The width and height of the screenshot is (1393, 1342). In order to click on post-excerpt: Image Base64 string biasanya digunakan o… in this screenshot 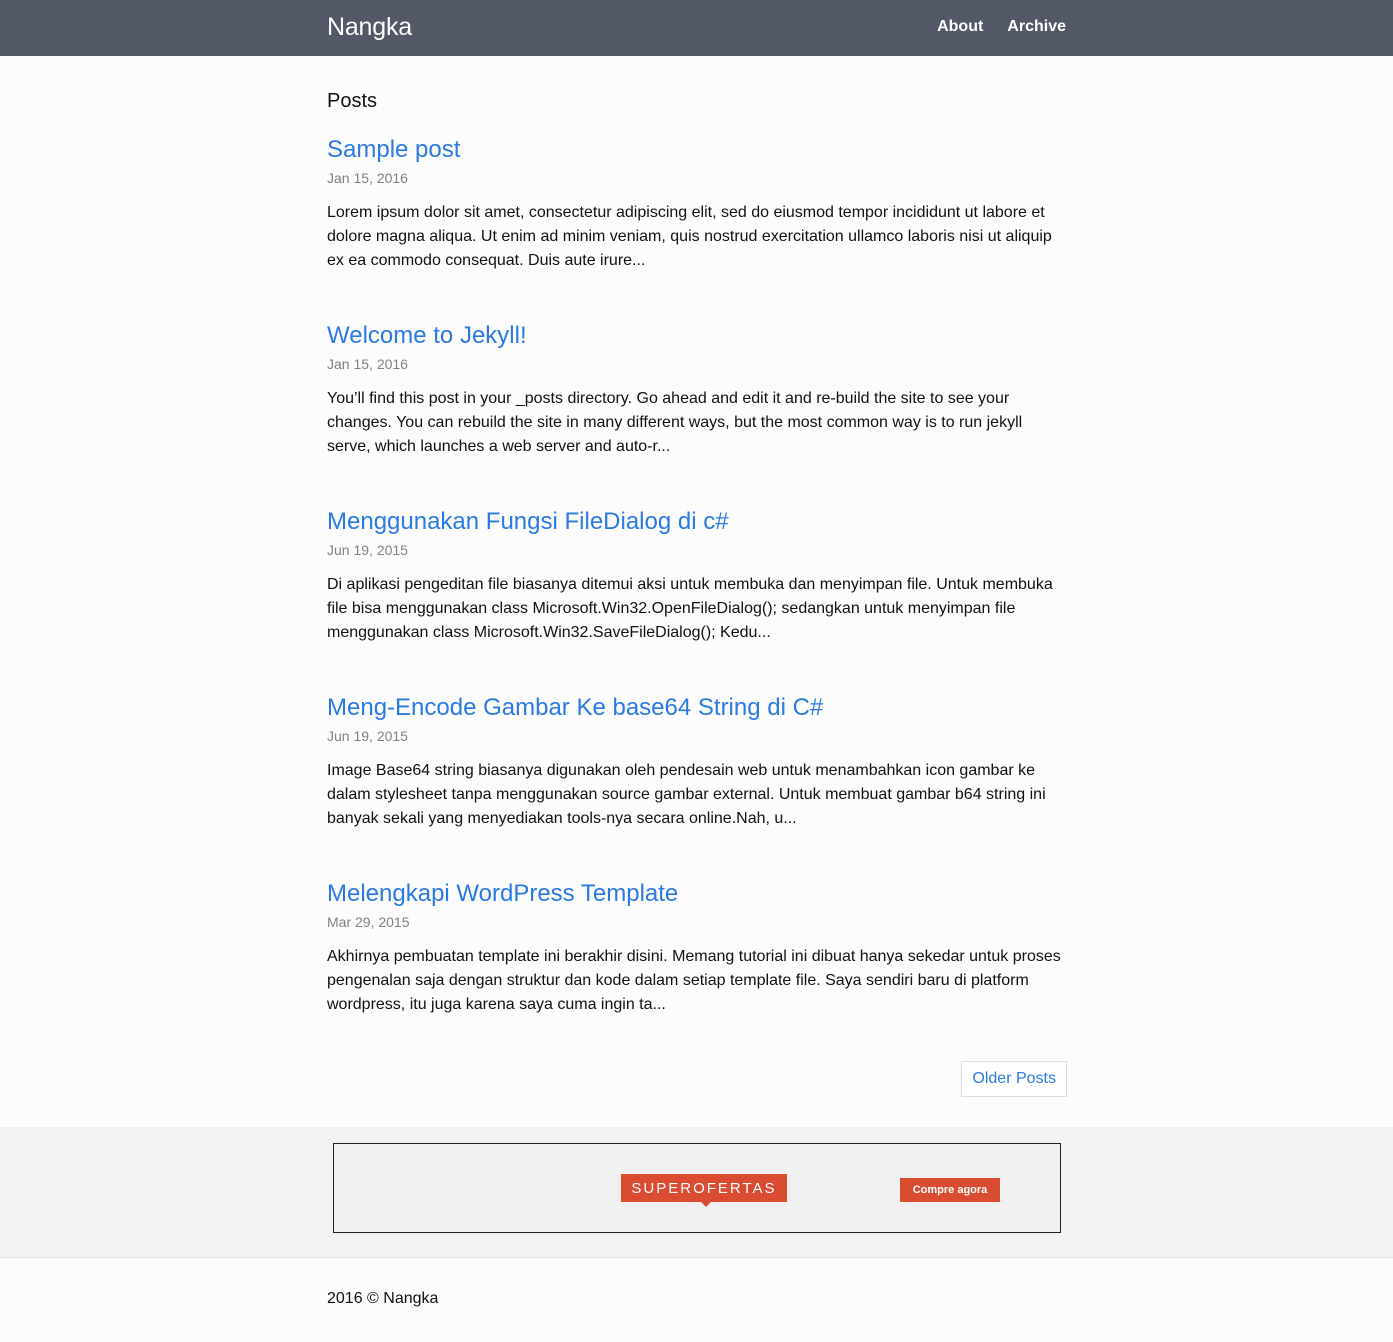, I will do `click(686, 794)`.